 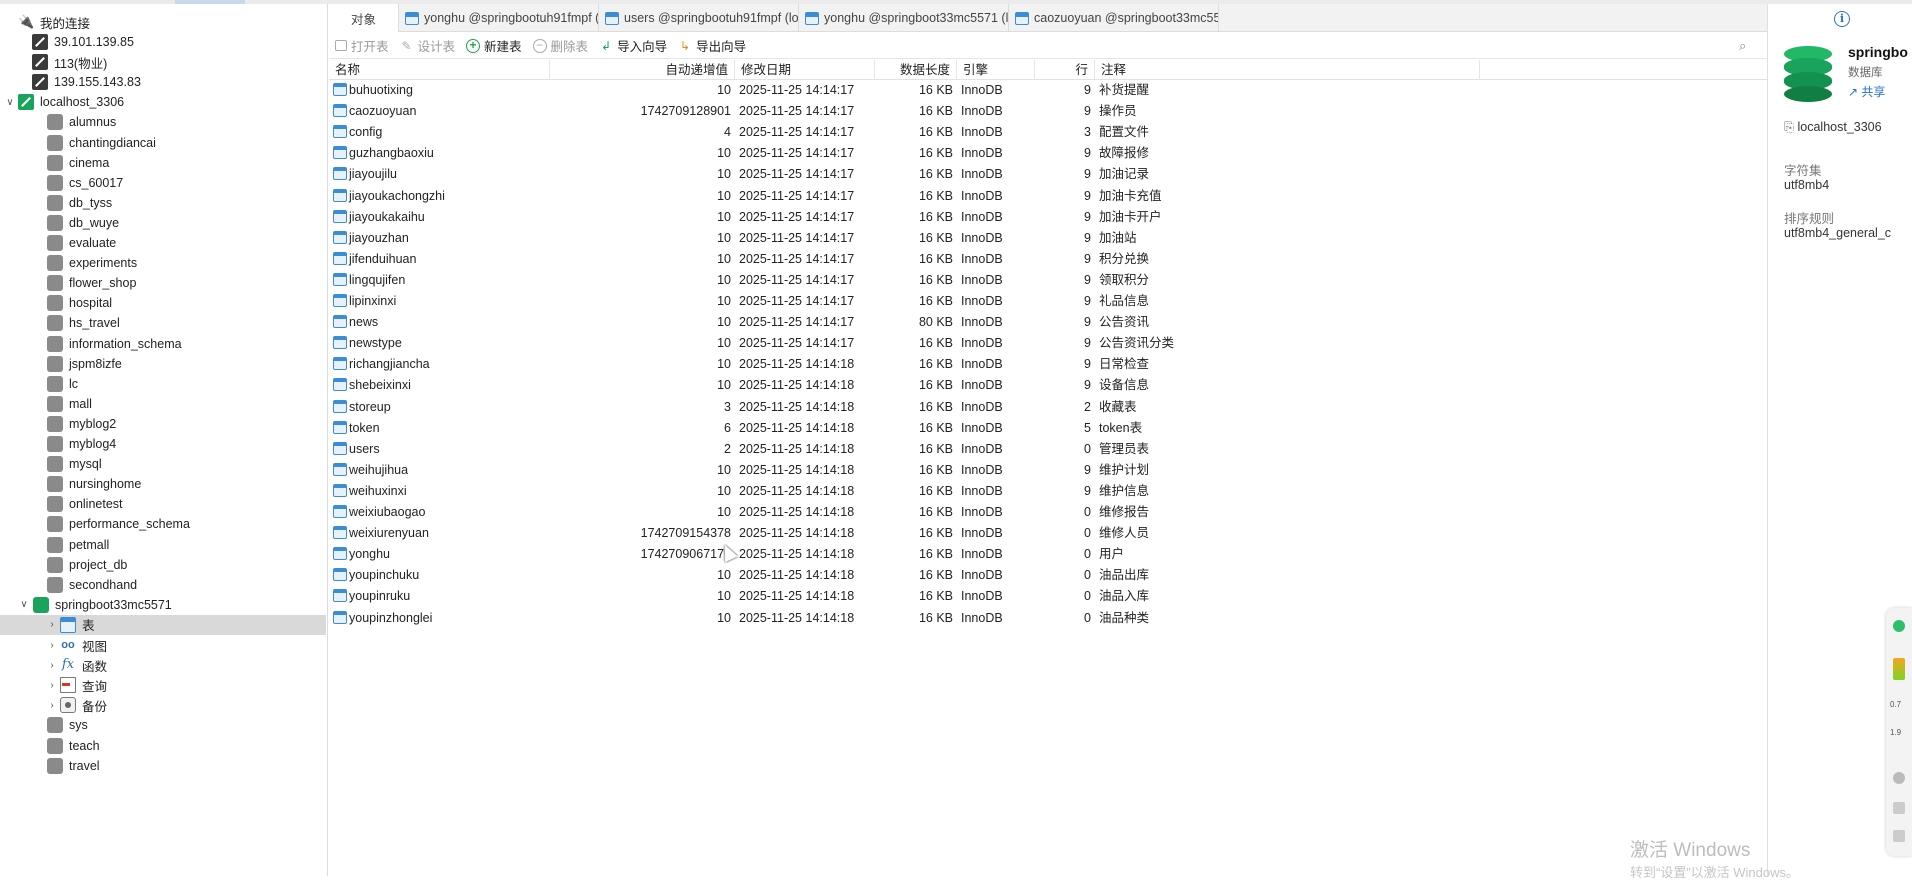 I want to click on tab-0: 对象, so click(x=364, y=18).